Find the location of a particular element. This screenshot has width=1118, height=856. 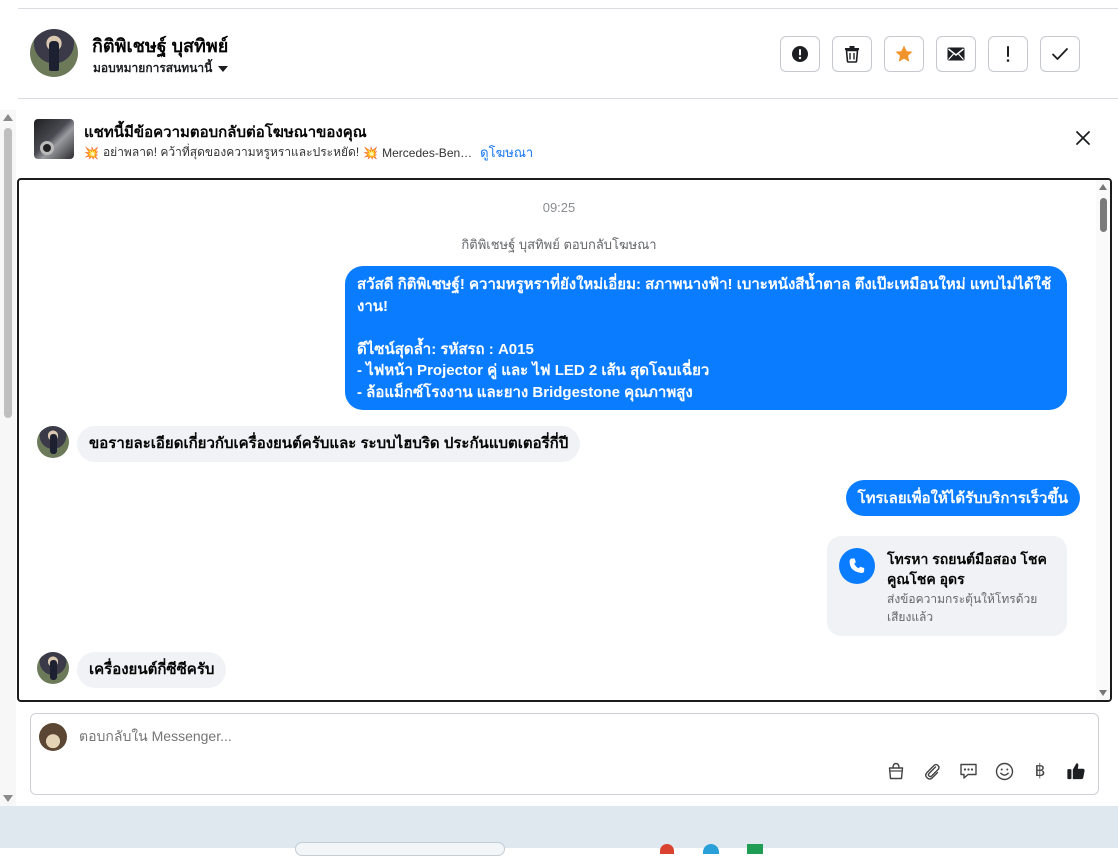

replied-to-ad-note: กิติพิเชษฐ์ บุสทิพย์ ตอบกลับโฆษณา is located at coordinates (559, 244).